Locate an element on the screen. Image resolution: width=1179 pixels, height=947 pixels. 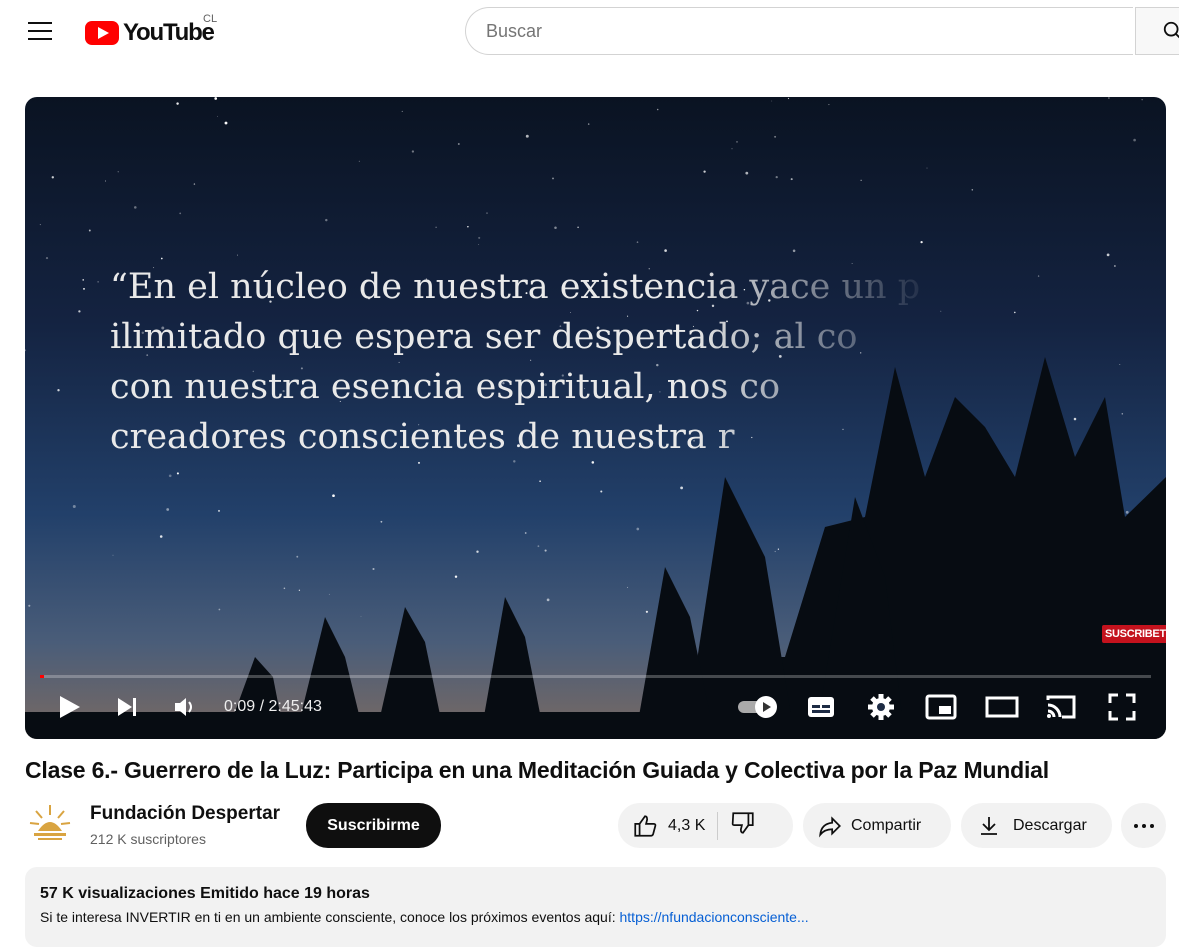
youtube-play-icon is located at coordinates (102, 33).